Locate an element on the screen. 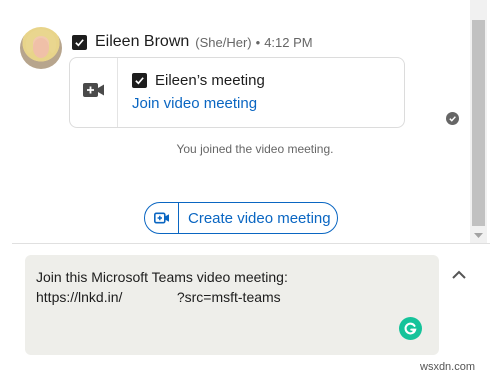 The width and height of the screenshot is (490, 378). avatar-face is located at coordinates (41, 48).